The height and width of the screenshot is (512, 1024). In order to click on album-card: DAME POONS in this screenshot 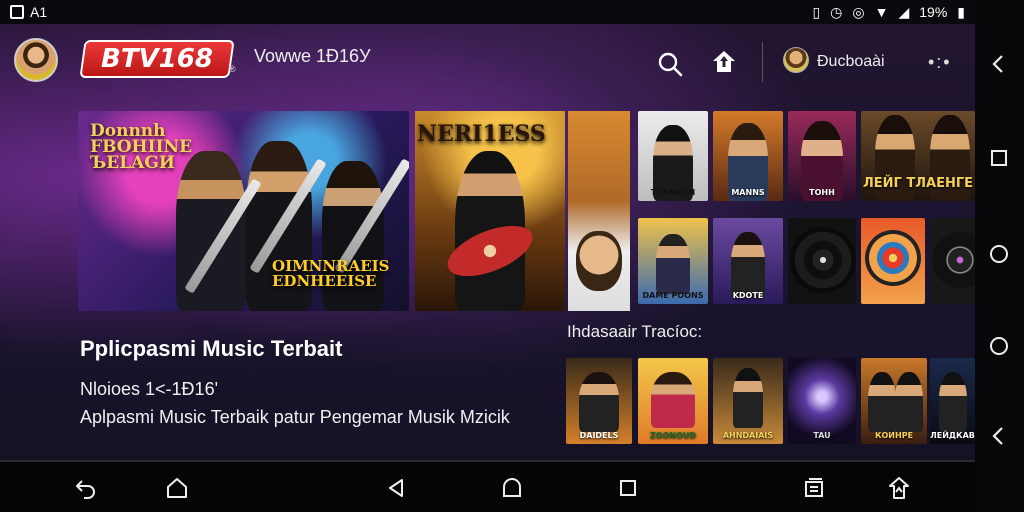, I will do `click(673, 261)`.